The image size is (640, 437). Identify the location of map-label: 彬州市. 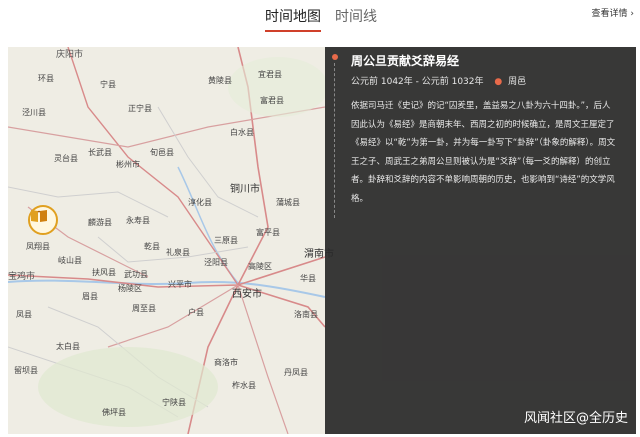
(128, 164).